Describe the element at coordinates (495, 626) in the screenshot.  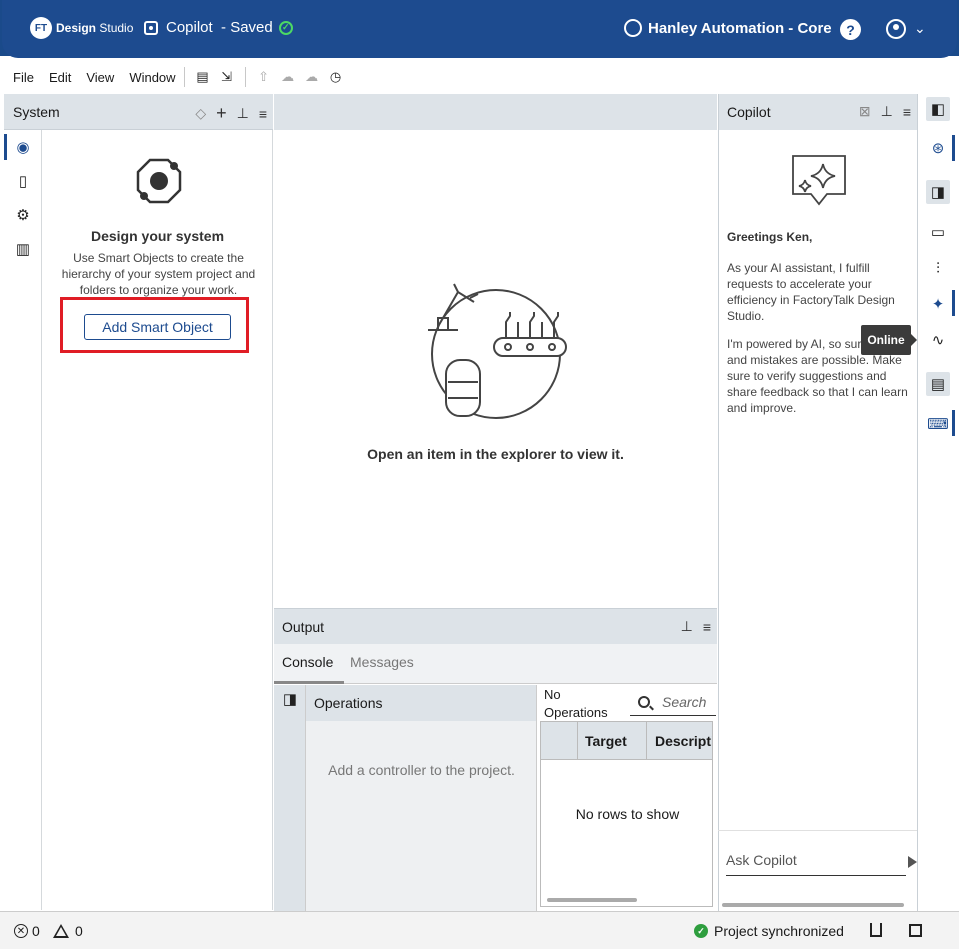
I see `output-panel-header: Output ⊥ ≡` at that location.